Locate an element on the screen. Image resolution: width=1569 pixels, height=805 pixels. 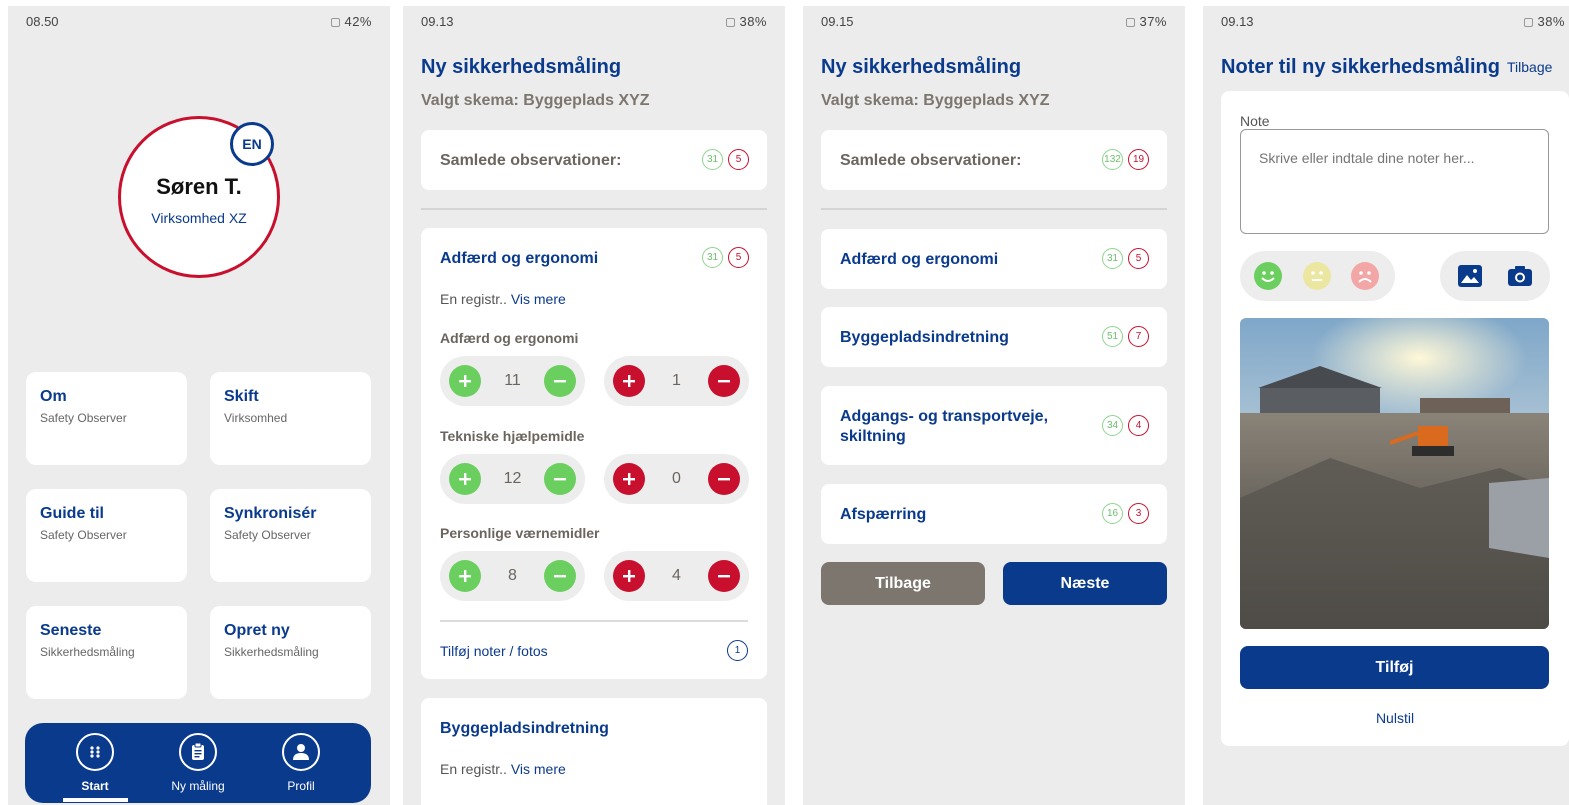
grid-icon is located at coordinates (95, 752).